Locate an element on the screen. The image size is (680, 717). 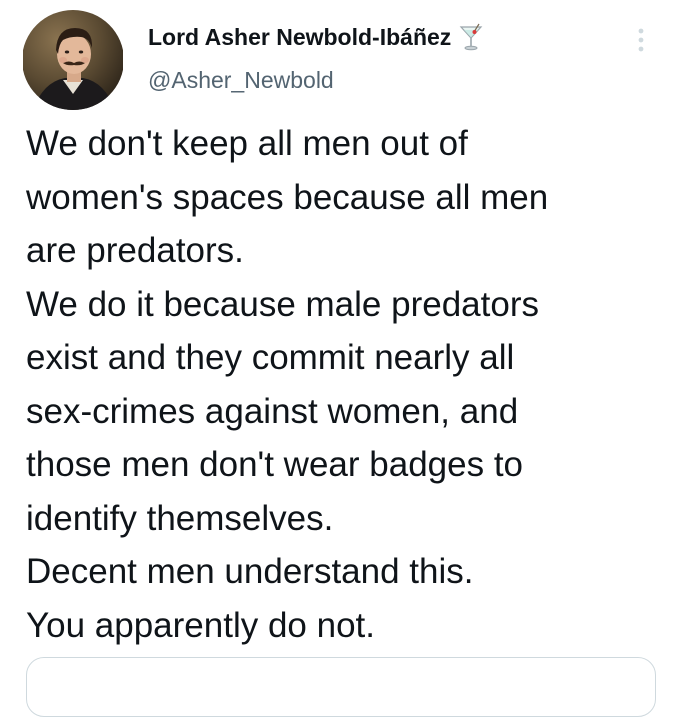
tweet-text-line: exist and they commit nearly all is located at coordinates (270, 357).